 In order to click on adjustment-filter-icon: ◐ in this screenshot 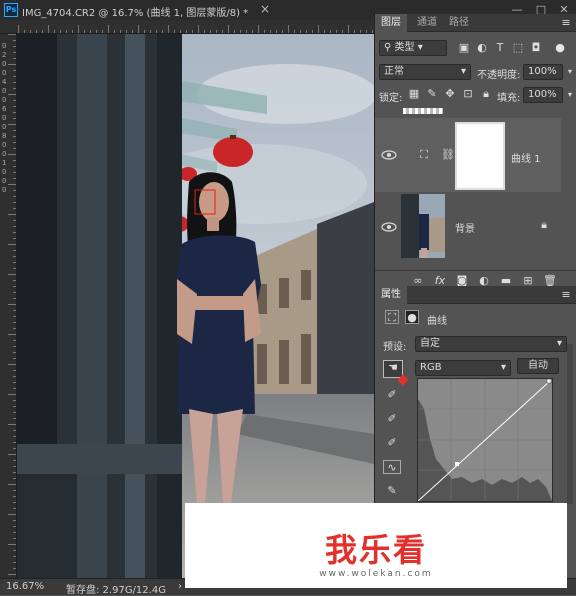, I will do `click(482, 48)`.